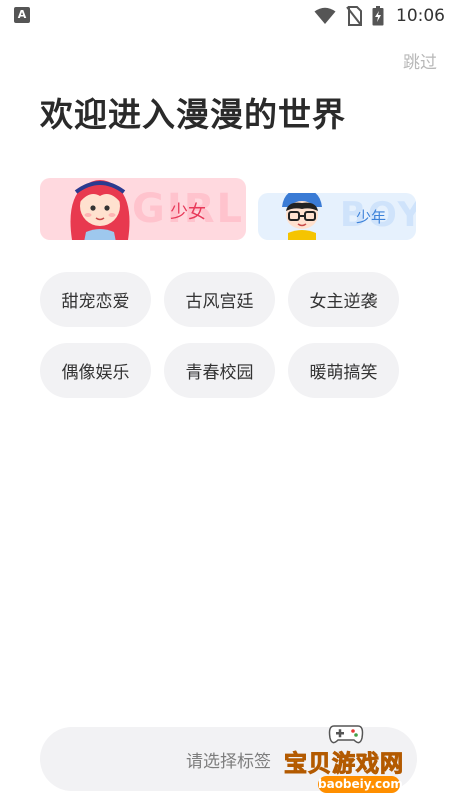 The width and height of the screenshot is (457, 812). What do you see at coordinates (302, 216) in the screenshot?
I see `boy-avatar-icon` at bounding box center [302, 216].